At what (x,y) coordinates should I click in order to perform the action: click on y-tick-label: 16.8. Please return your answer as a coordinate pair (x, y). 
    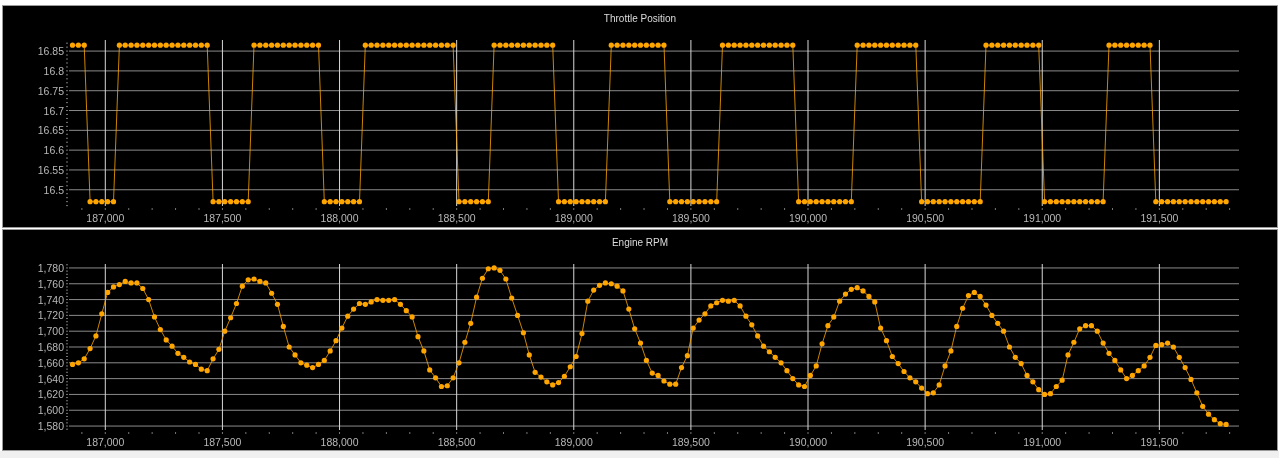
    Looking at the image, I should click on (53, 70).